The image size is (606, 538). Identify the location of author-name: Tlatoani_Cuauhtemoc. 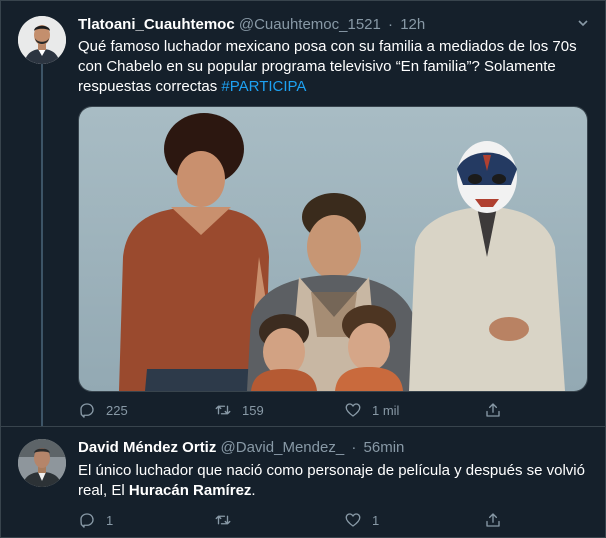
(156, 24).